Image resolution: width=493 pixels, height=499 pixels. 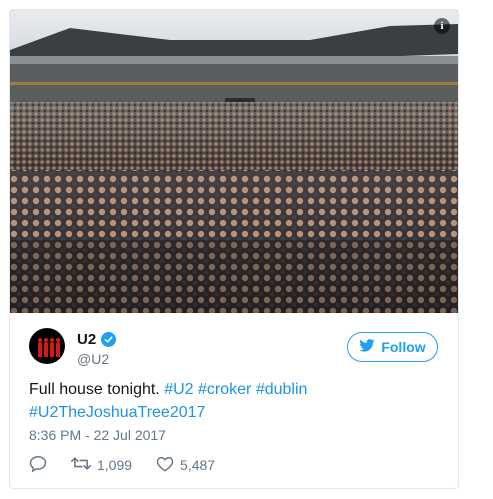 I want to click on like-count: 5,487, so click(x=198, y=465).